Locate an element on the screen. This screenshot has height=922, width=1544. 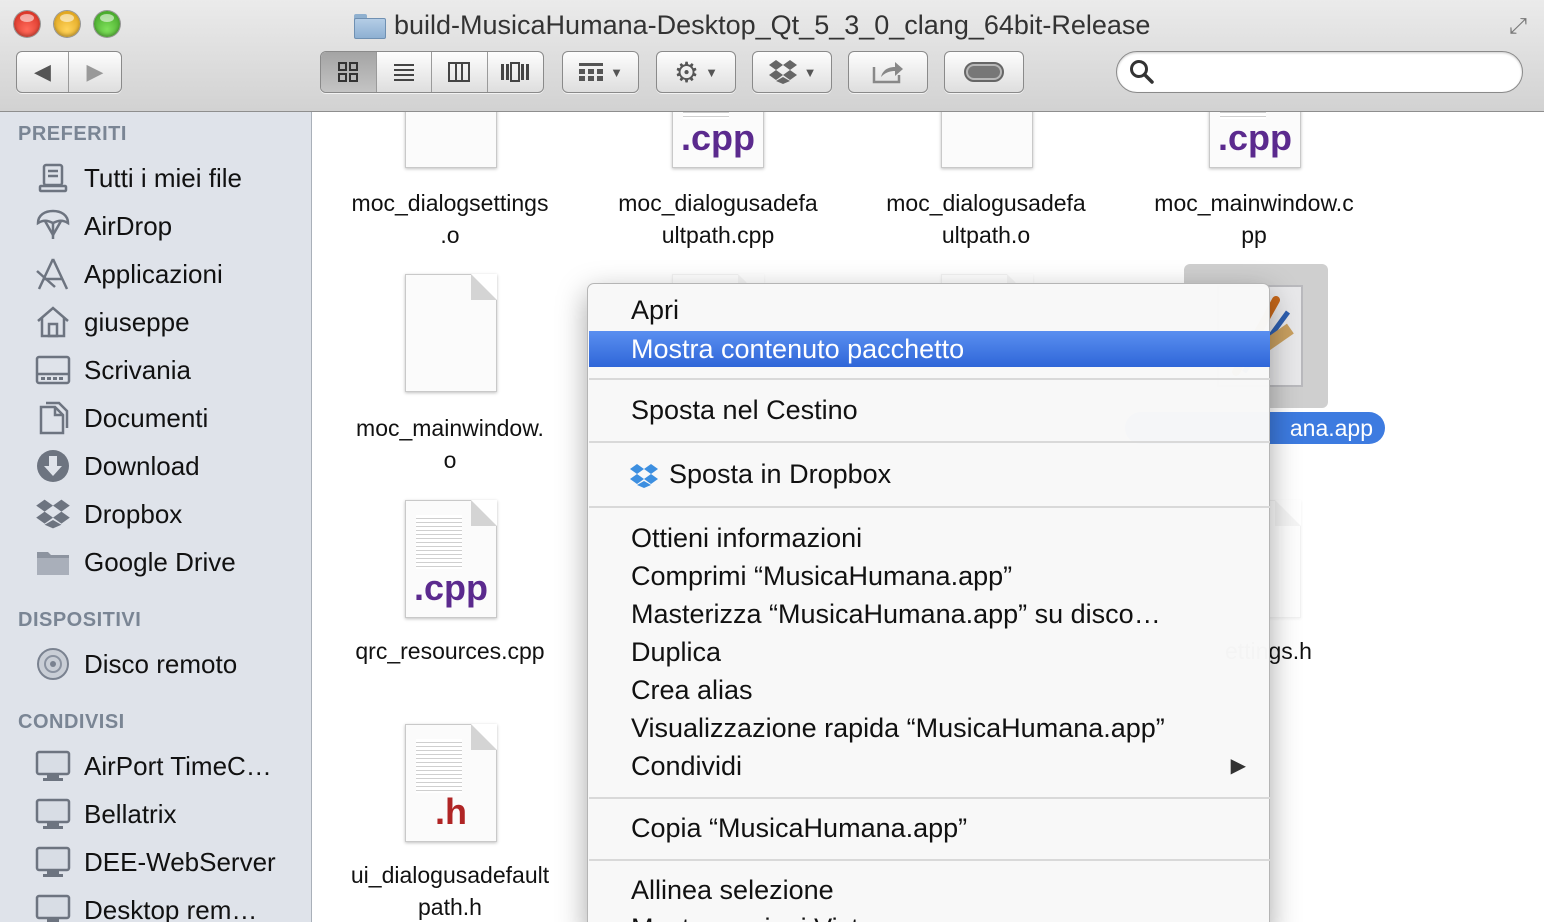
menu-item-share: Condividi ▶ is located at coordinates (929, 766).